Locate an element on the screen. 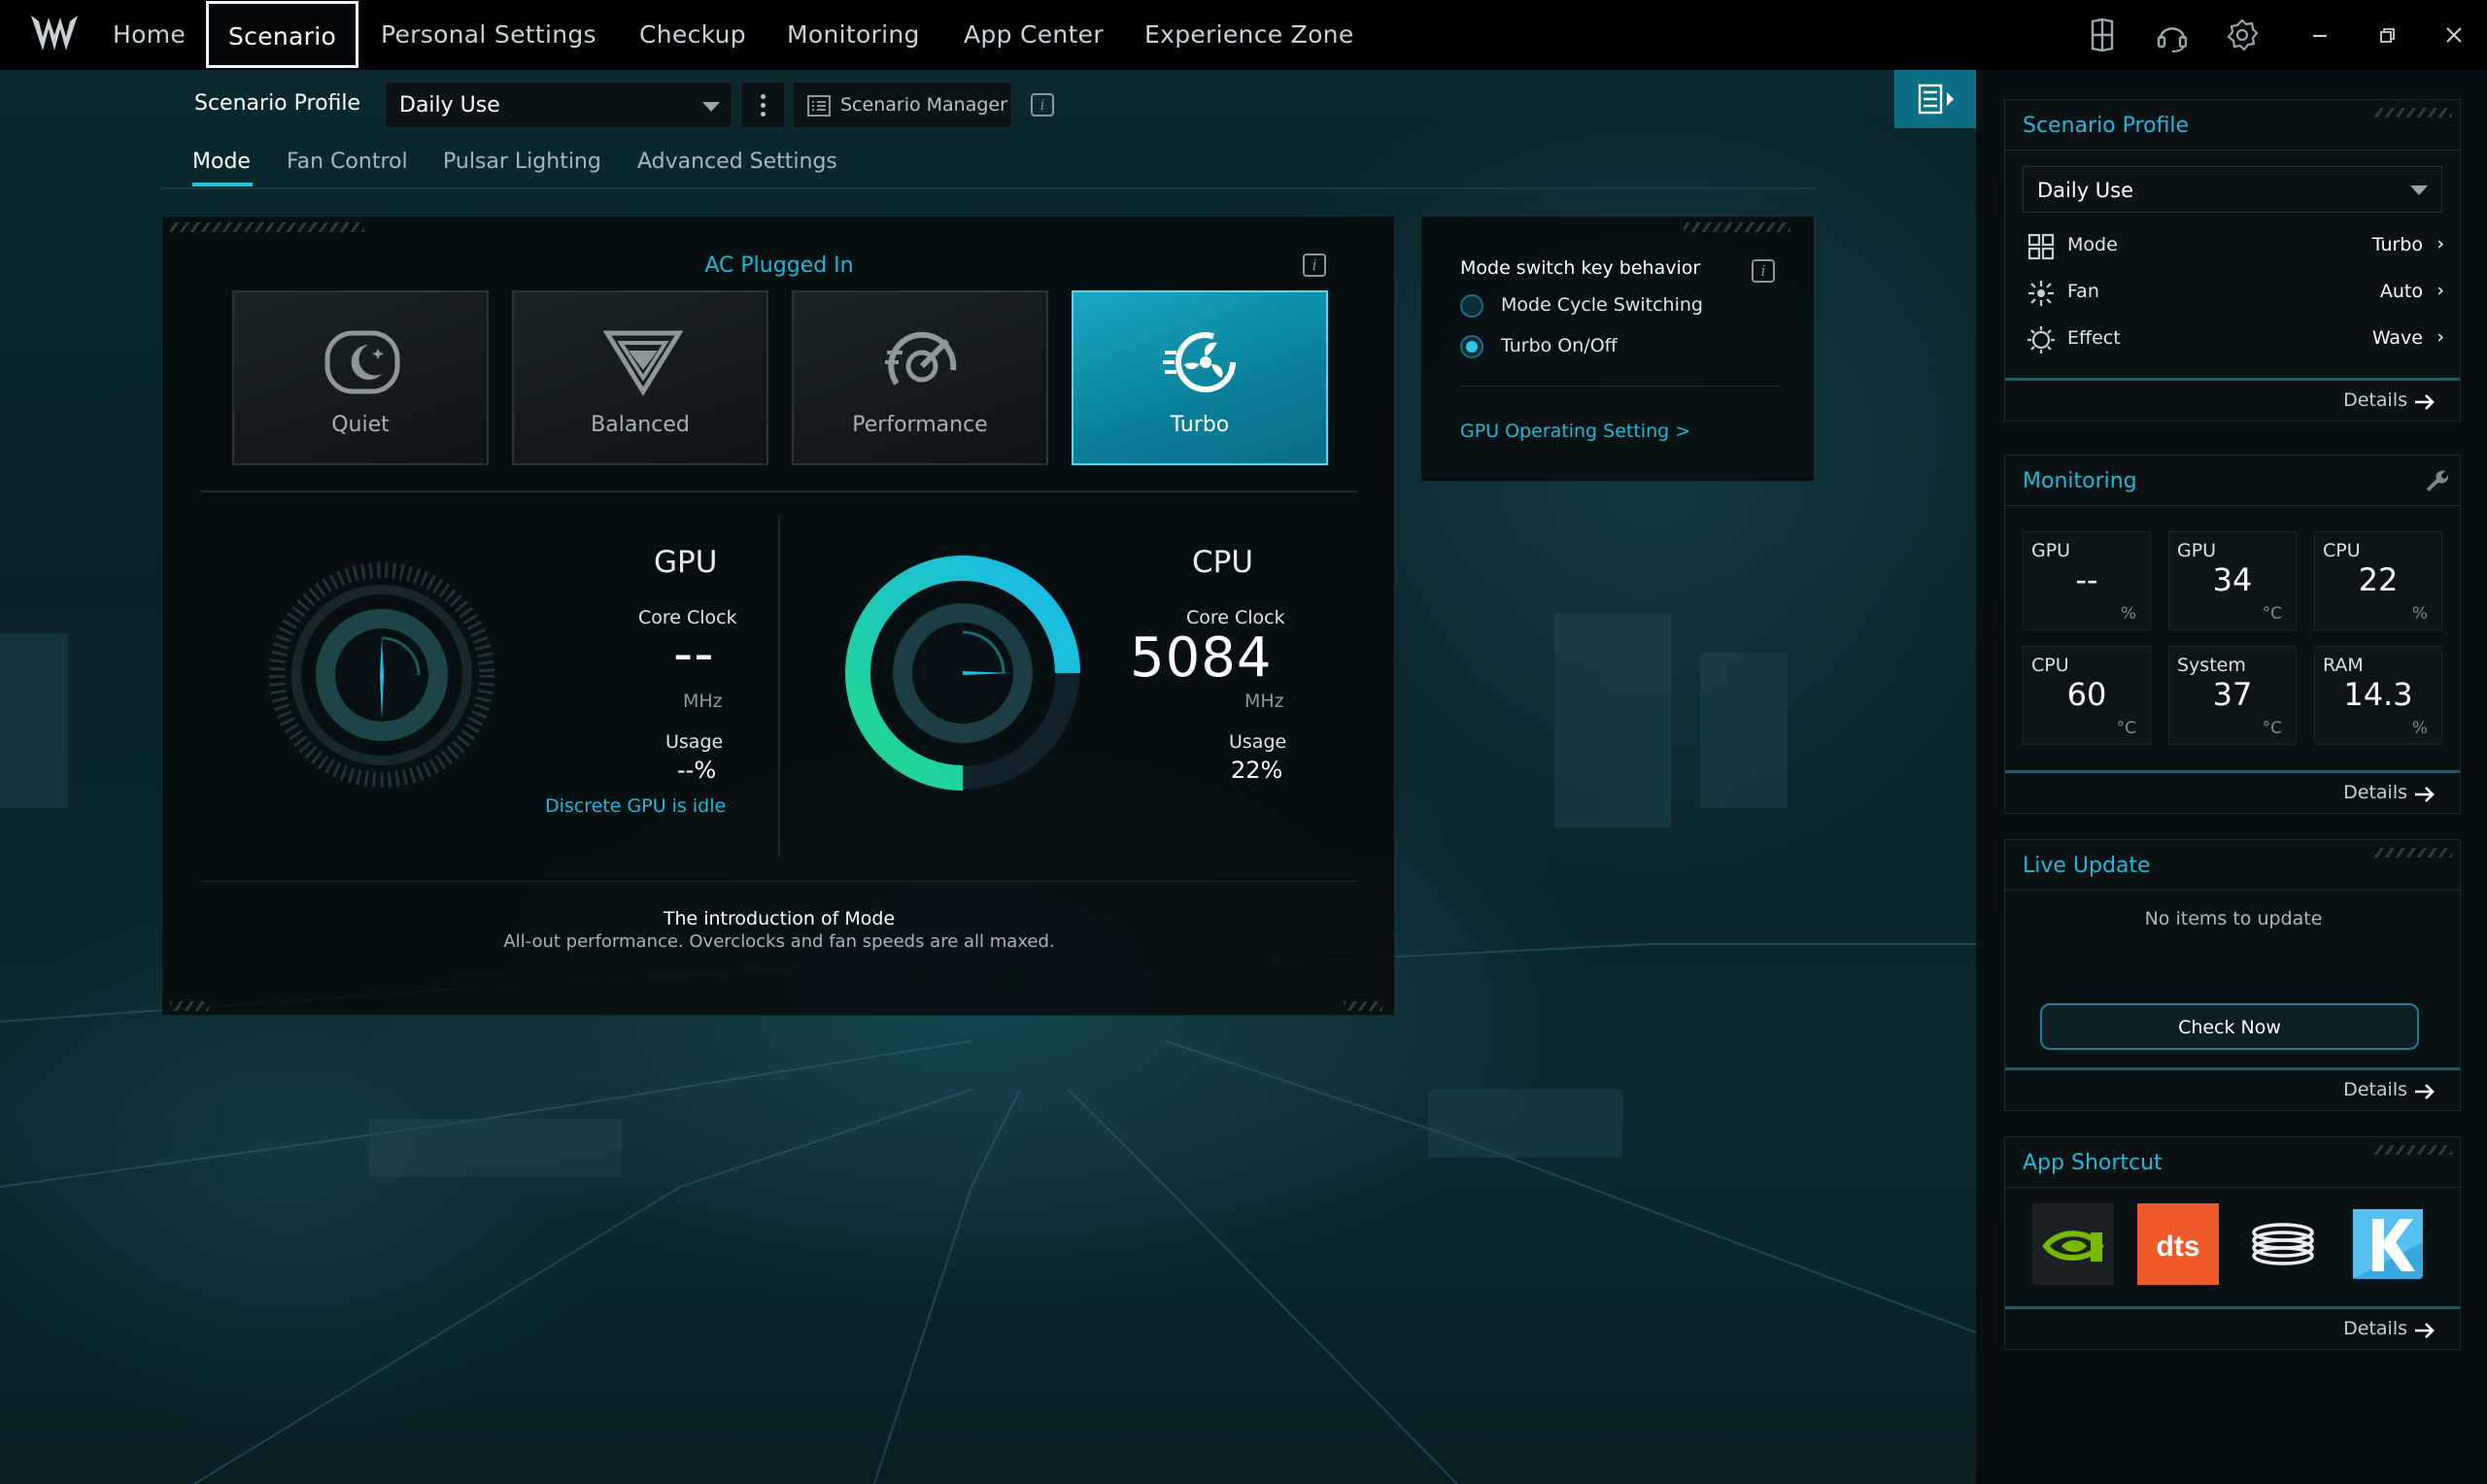 The width and height of the screenshot is (2487, 1484). sidebar-row-fan: Fan Auto › is located at coordinates (2233, 292).